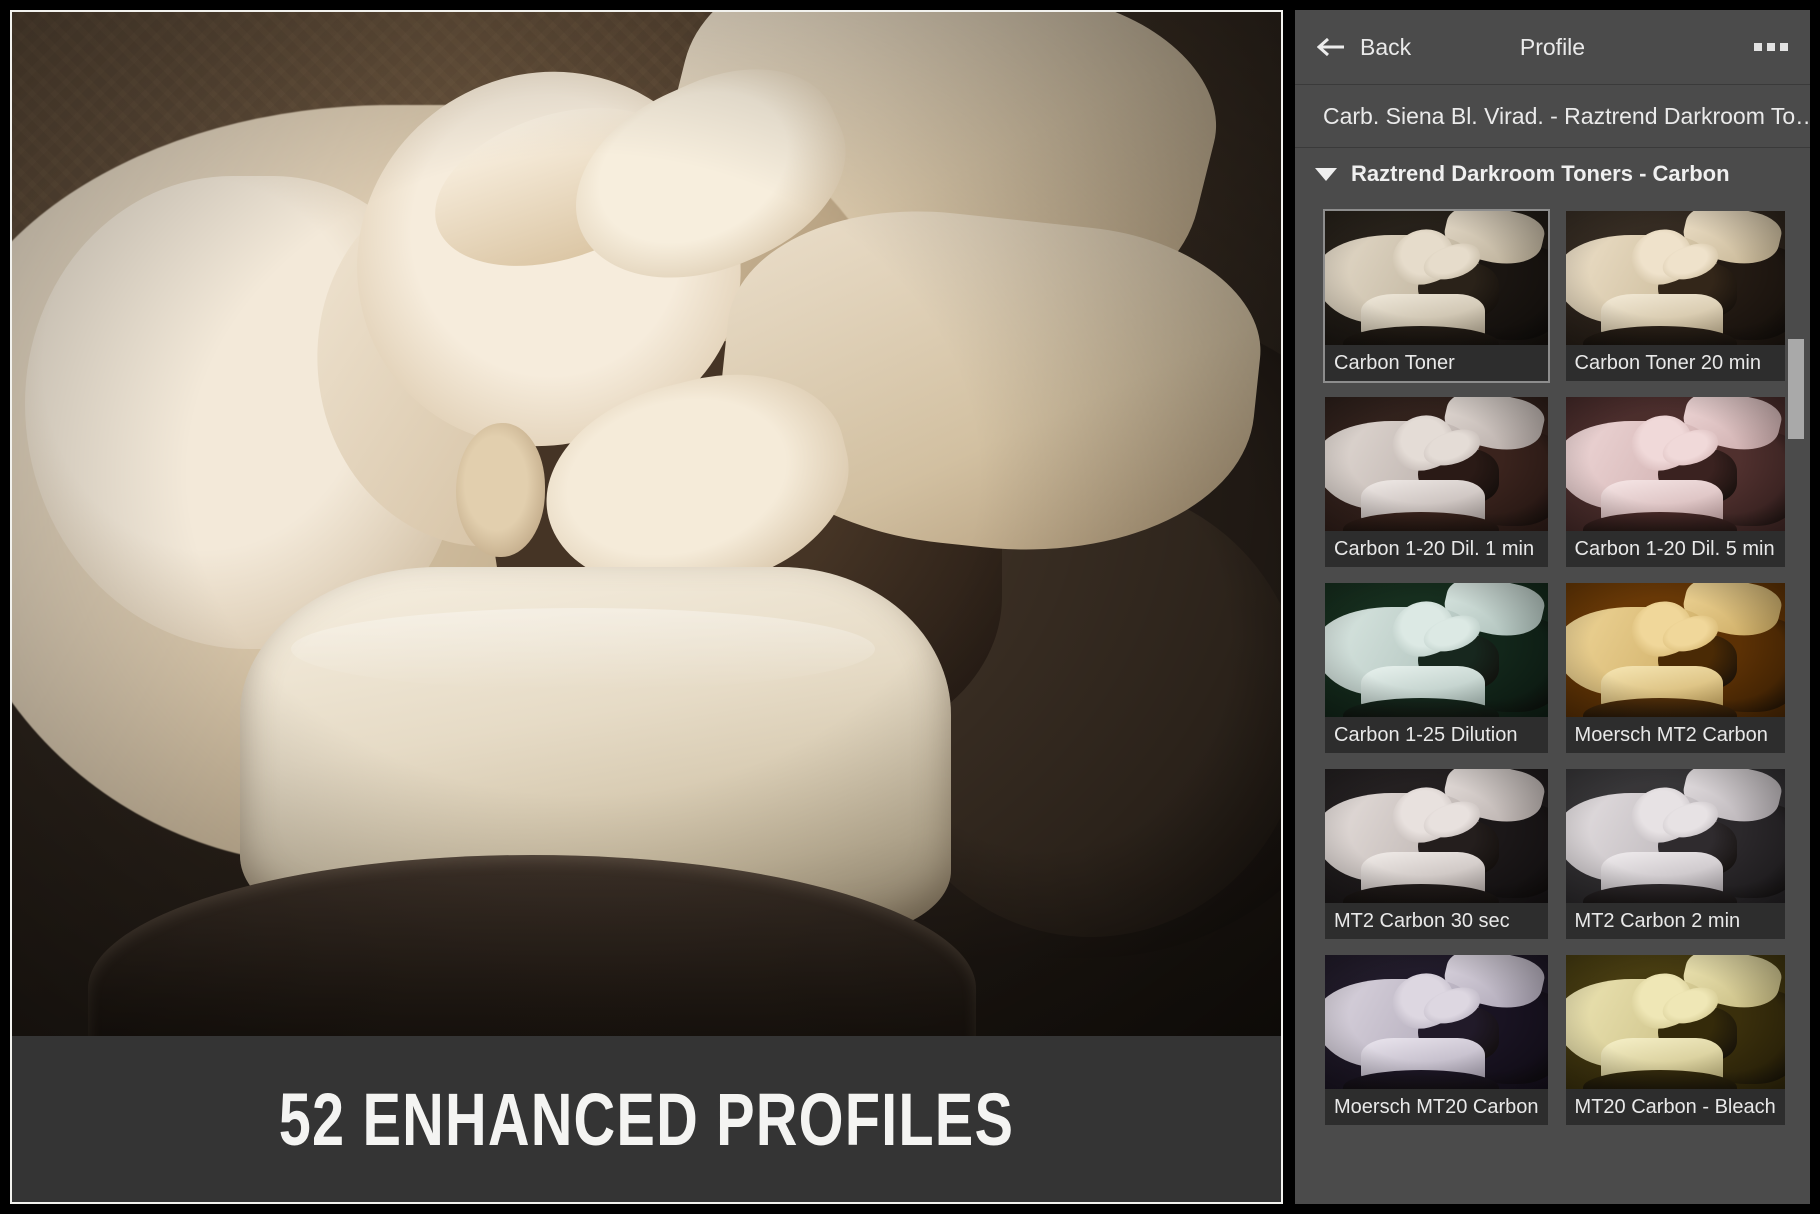  Describe the element at coordinates (1326, 174) in the screenshot. I see `chevron-down-icon` at that location.